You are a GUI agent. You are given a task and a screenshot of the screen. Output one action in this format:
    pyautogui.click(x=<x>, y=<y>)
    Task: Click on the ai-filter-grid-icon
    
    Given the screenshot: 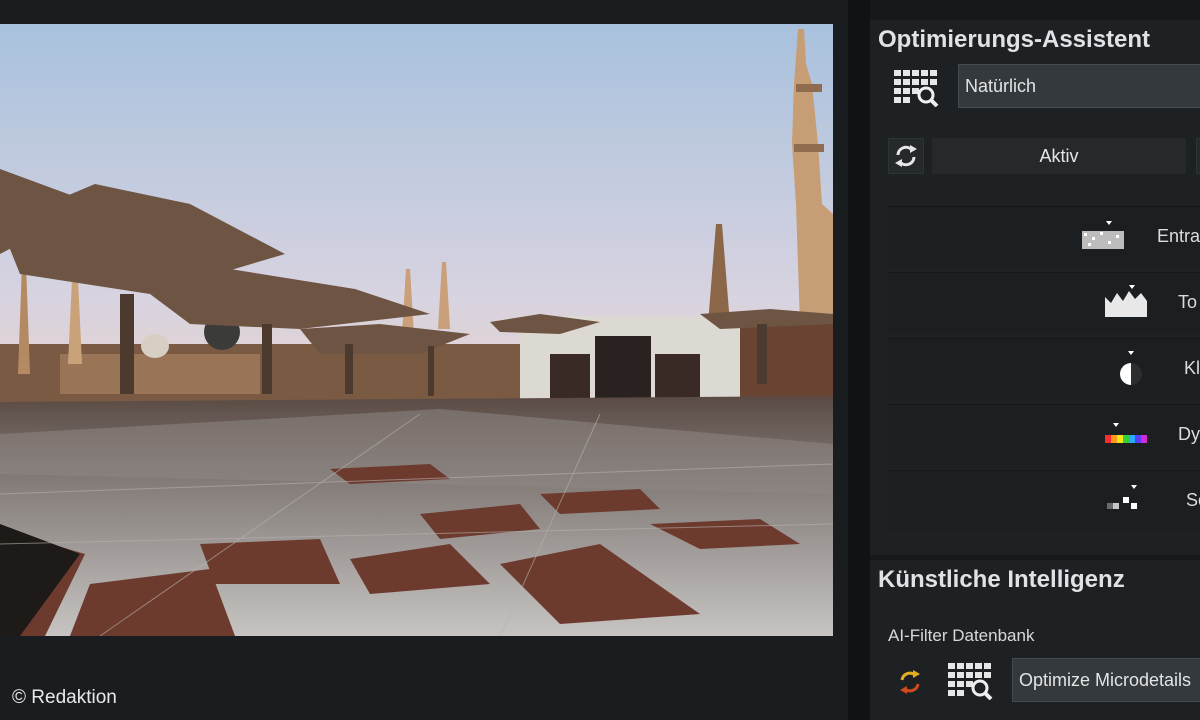 What is the action you would take?
    pyautogui.click(x=970, y=680)
    